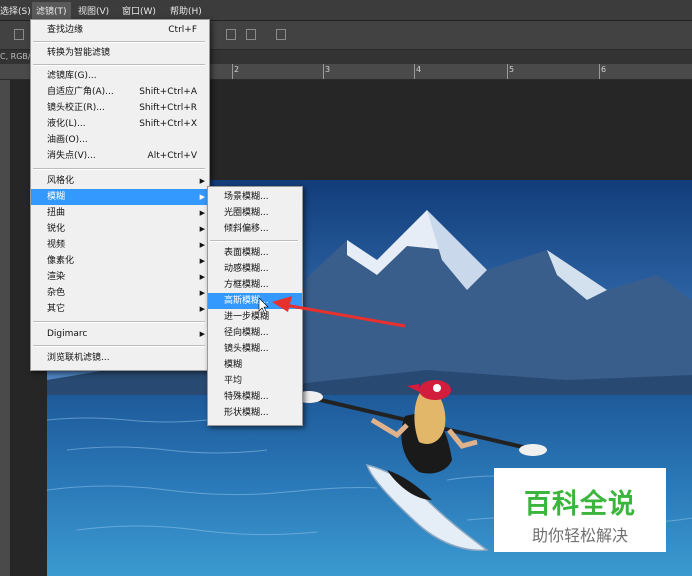 The image size is (692, 576). I want to click on ruler-number: 5, so click(512, 69).